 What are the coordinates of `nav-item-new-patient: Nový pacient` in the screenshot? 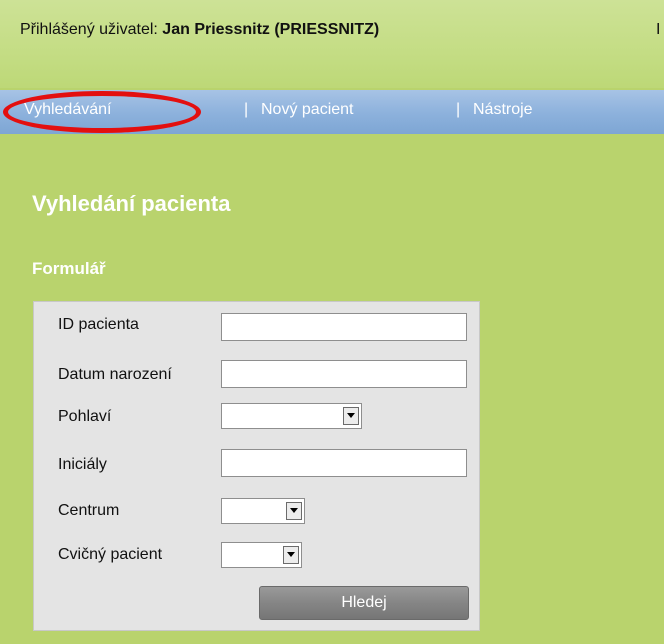 It's located at (307, 110).